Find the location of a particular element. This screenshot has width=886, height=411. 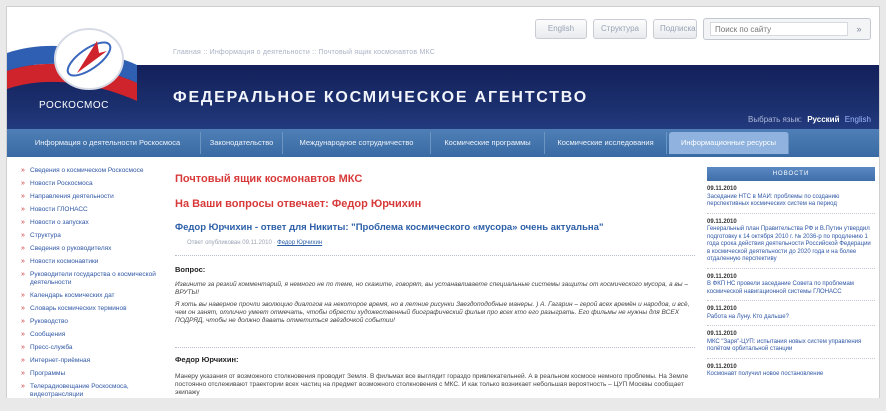

news-item: 09.11.2010 Работа на Луну. Кто дальше? is located at coordinates (791, 313).